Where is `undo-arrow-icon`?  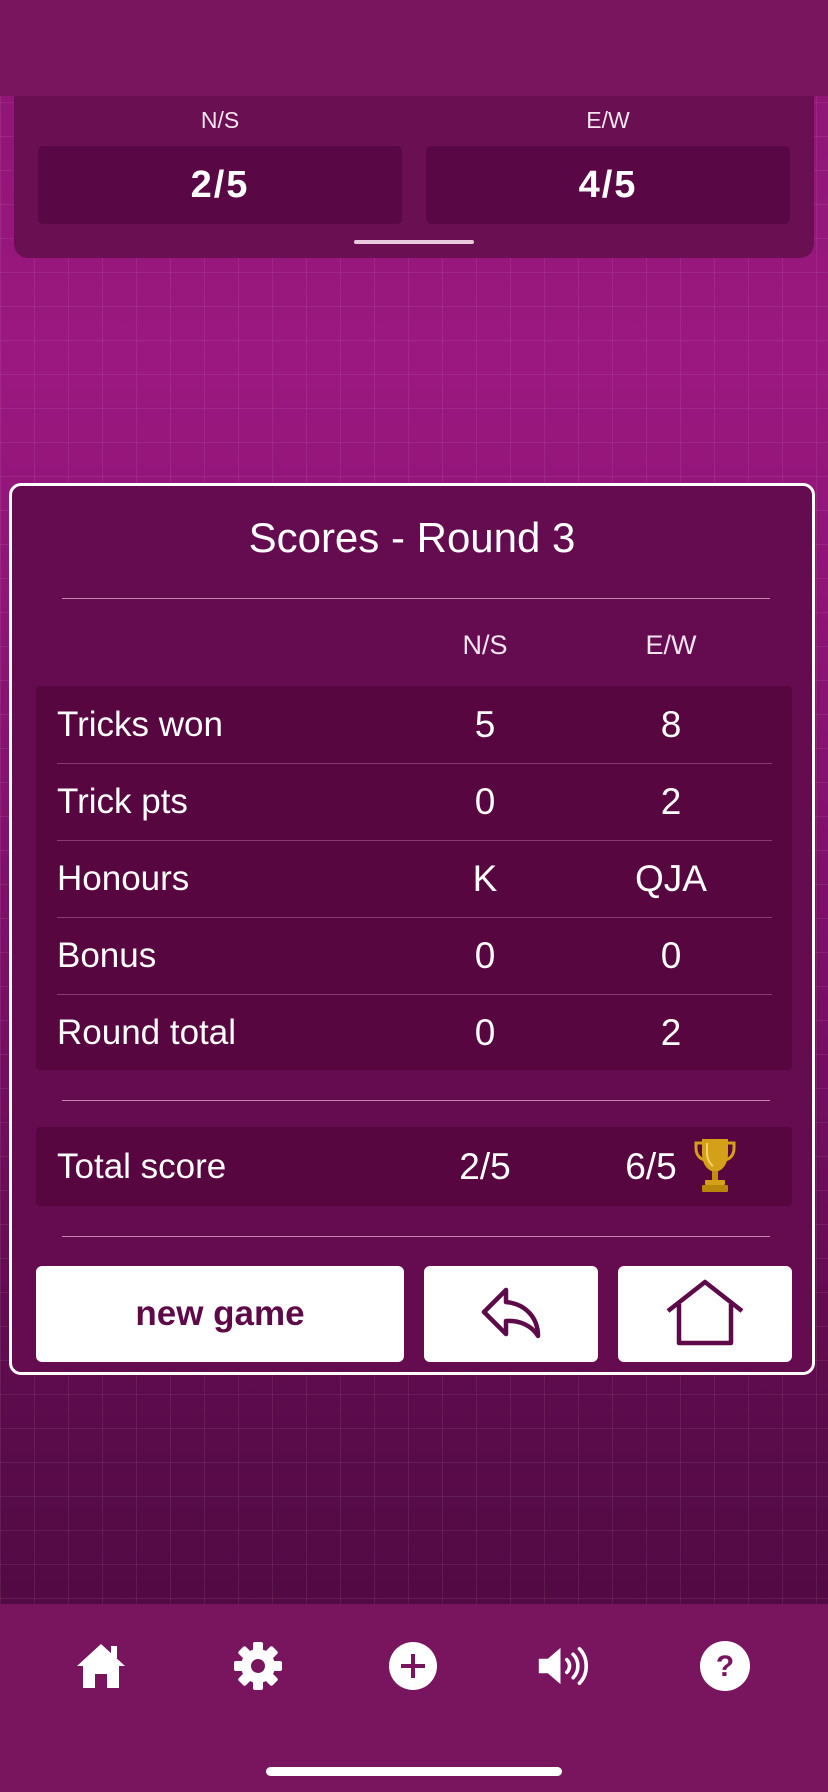
undo-arrow-icon is located at coordinates (511, 1314).